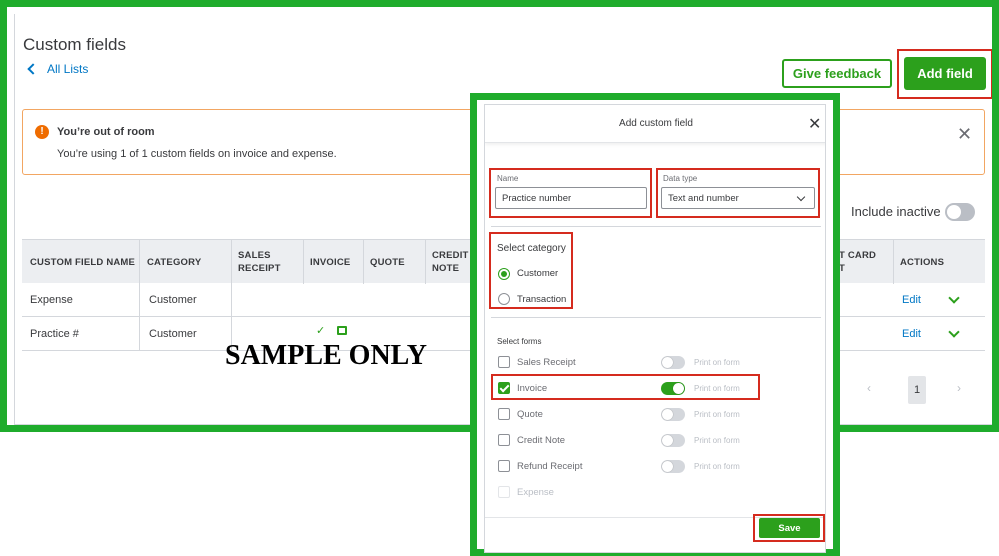 Image resolution: width=999 pixels, height=556 pixels. I want to click on name-label: Name, so click(508, 178).